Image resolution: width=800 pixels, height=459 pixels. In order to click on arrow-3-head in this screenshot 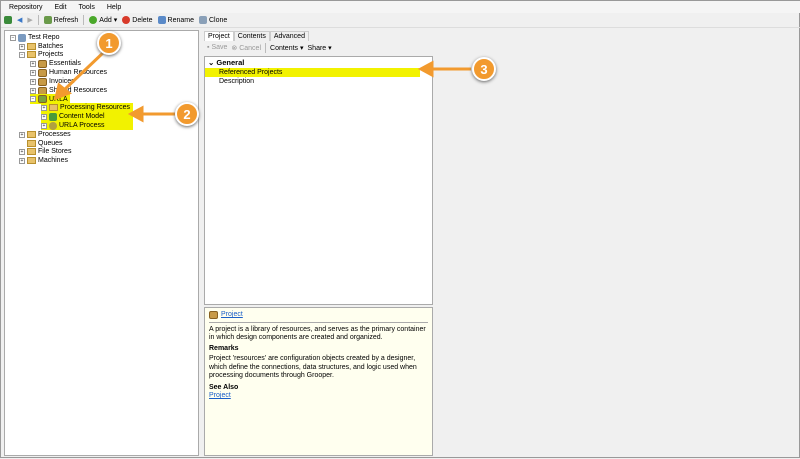, I will do `click(425, 69)`.